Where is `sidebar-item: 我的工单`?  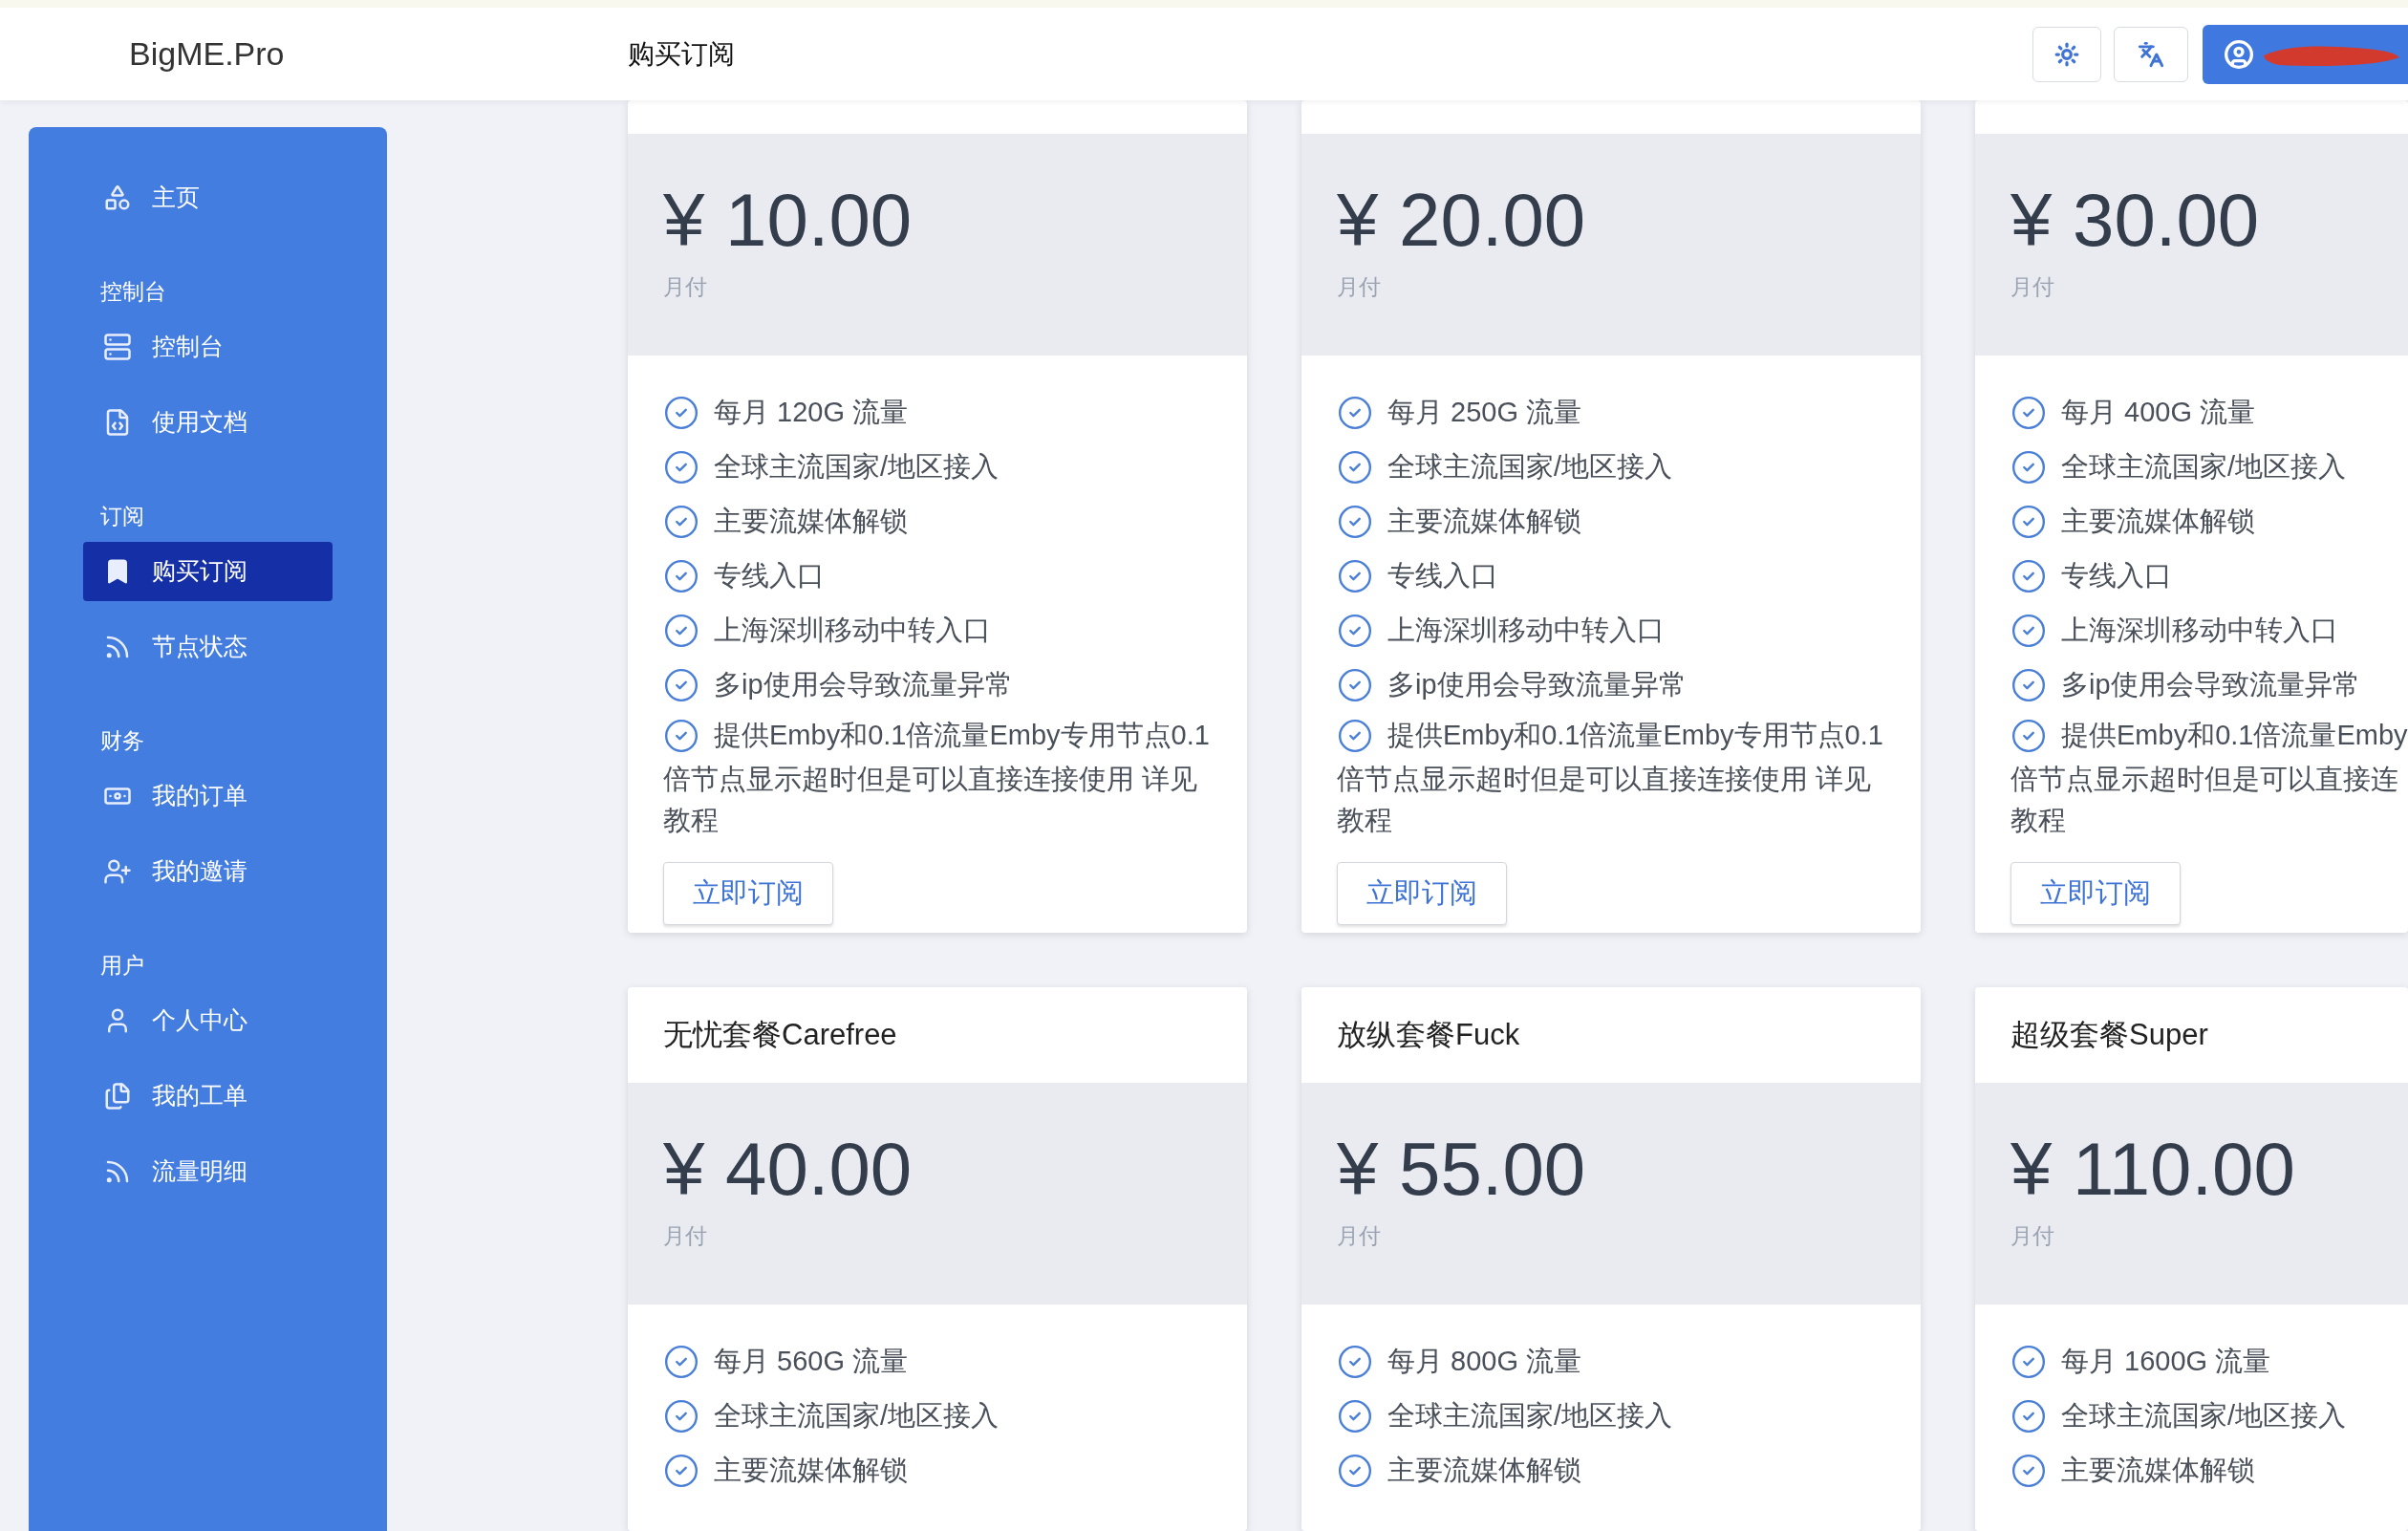 sidebar-item: 我的工单 is located at coordinates (208, 1096).